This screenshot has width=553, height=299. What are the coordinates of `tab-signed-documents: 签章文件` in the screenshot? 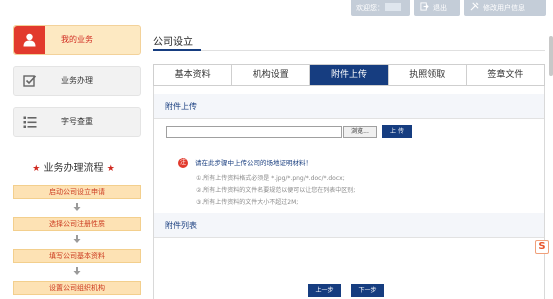 It's located at (505, 75).